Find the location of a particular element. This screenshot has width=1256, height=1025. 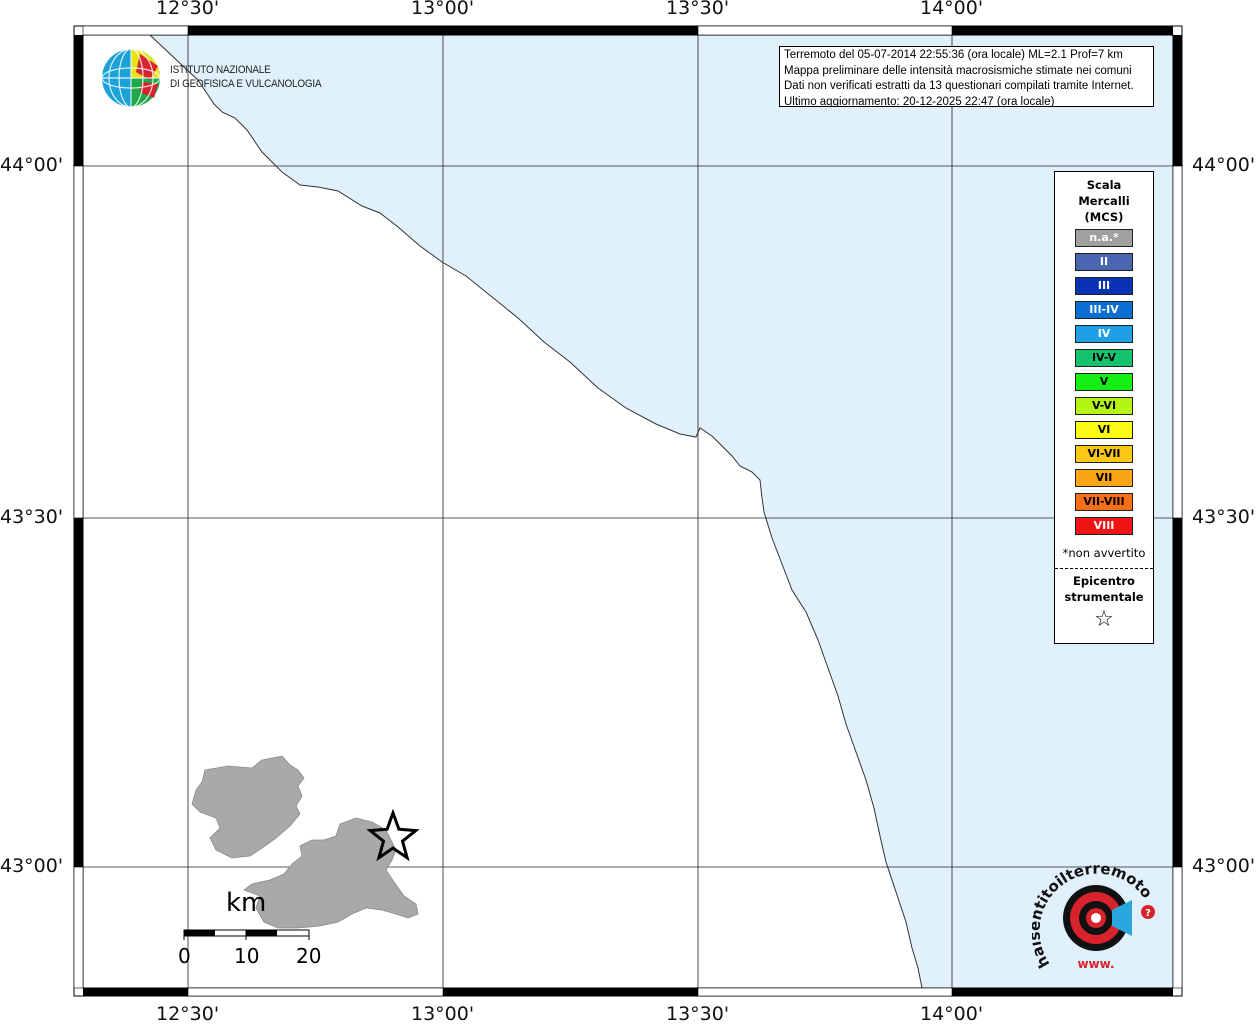

scale-label-20: 20 is located at coordinates (309, 956).